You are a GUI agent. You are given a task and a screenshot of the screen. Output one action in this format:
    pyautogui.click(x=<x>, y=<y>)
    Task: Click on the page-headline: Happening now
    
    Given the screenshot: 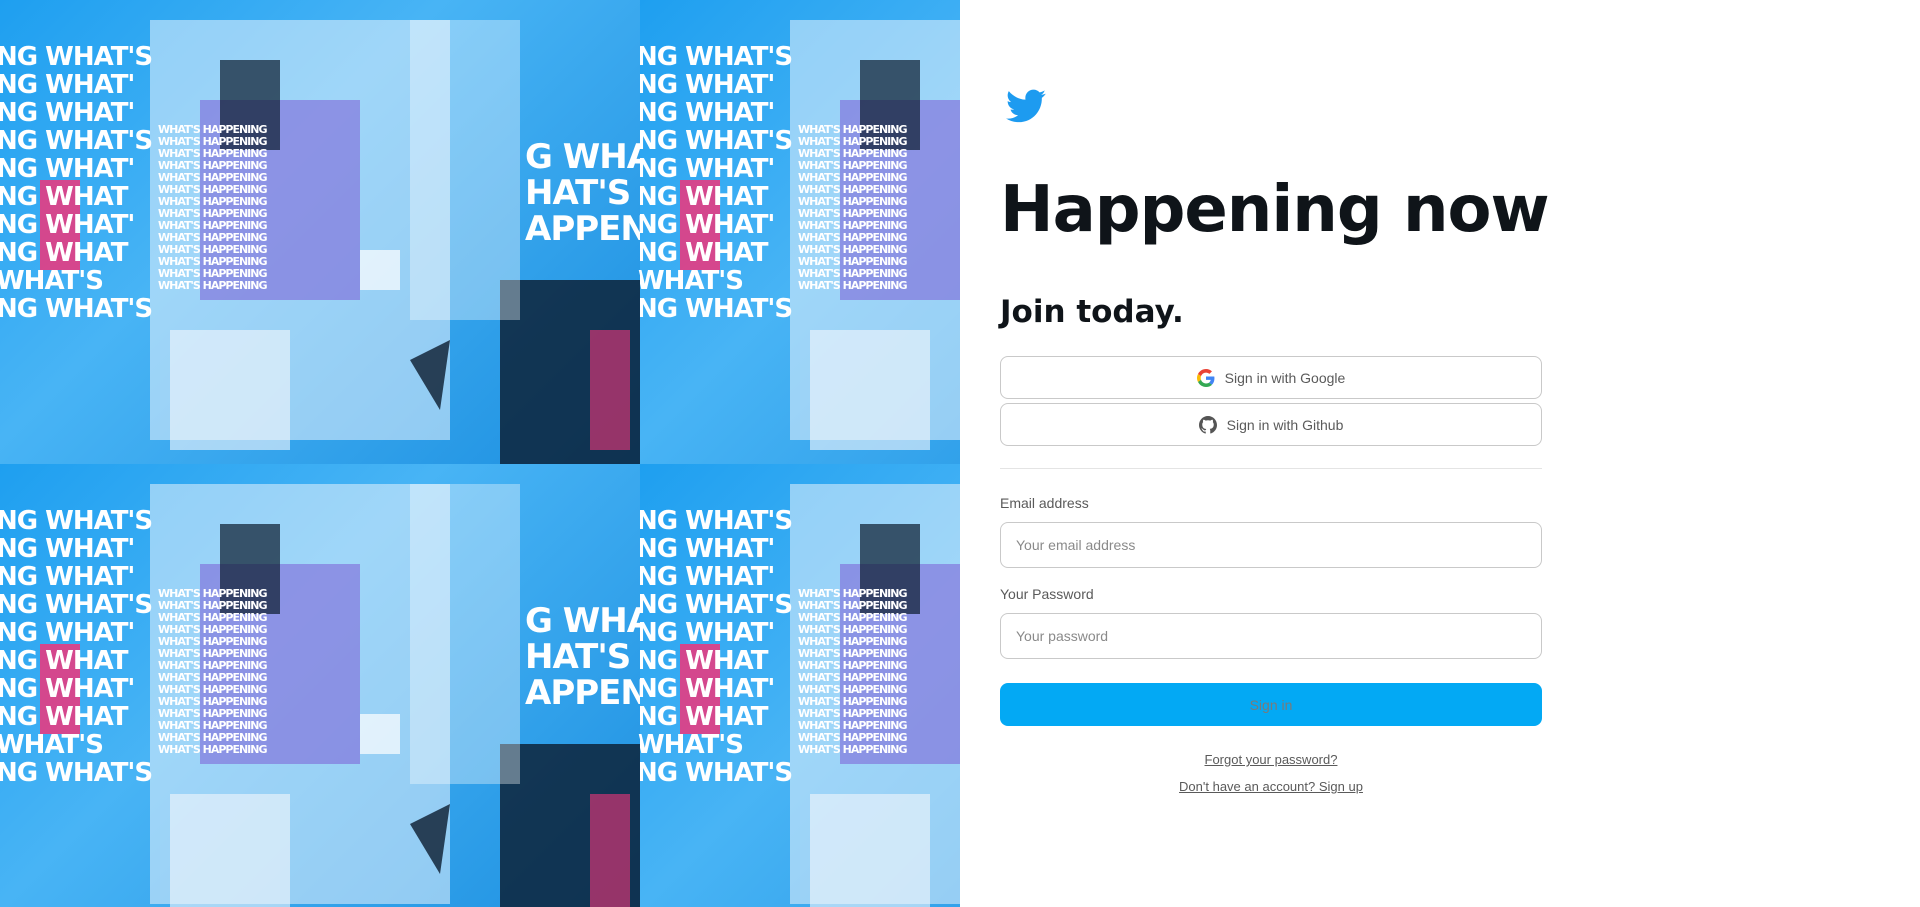 What is the action you would take?
    pyautogui.click(x=1275, y=210)
    